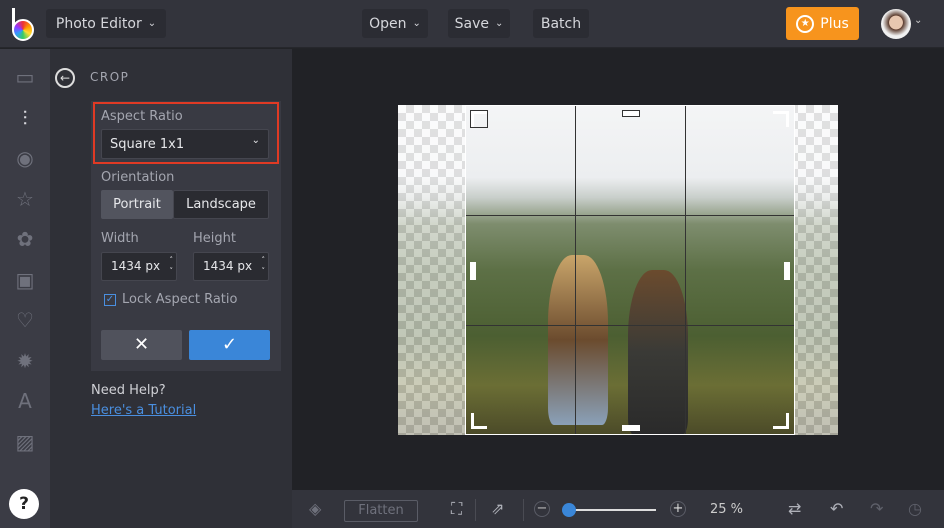 Image resolution: width=944 pixels, height=528 pixels. I want to click on open-button: Open ⌄, so click(395, 23).